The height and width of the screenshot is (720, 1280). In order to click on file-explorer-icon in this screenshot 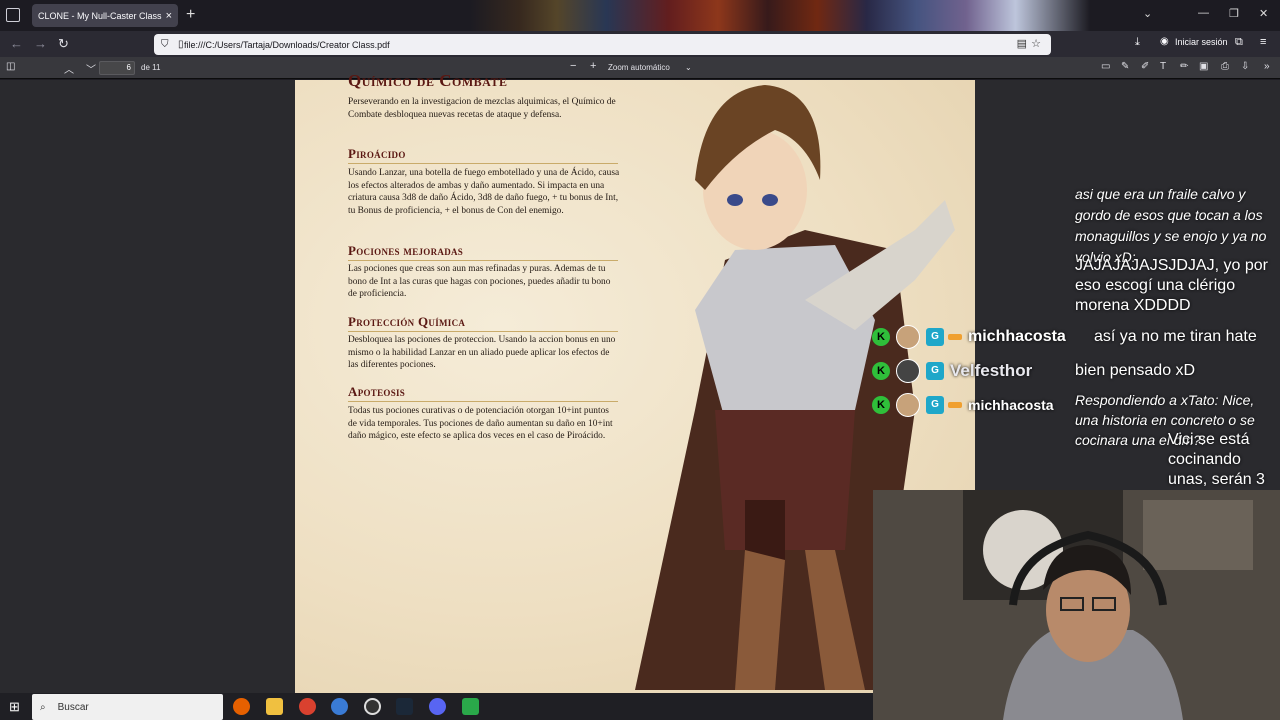, I will do `click(274, 706)`.